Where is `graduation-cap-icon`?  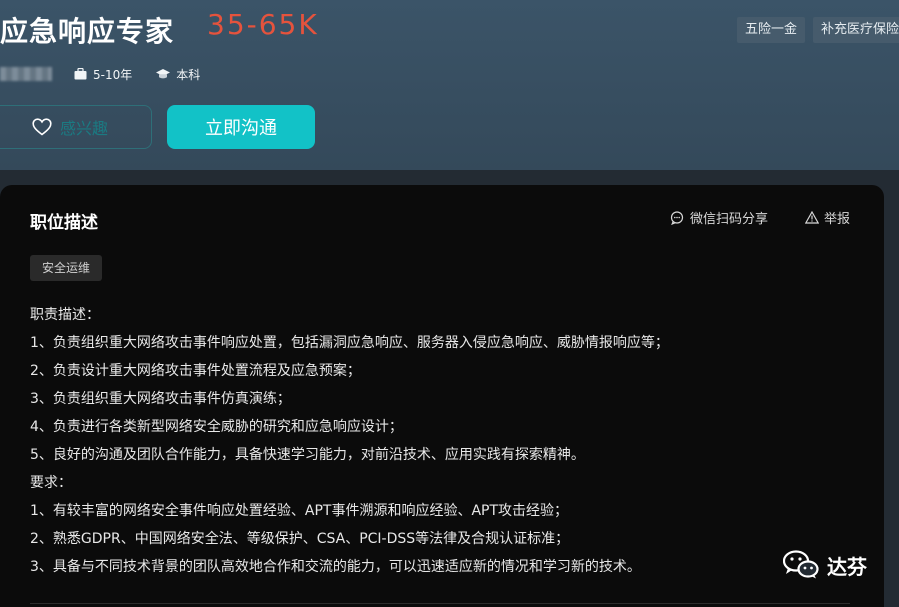 graduation-cap-icon is located at coordinates (163, 74).